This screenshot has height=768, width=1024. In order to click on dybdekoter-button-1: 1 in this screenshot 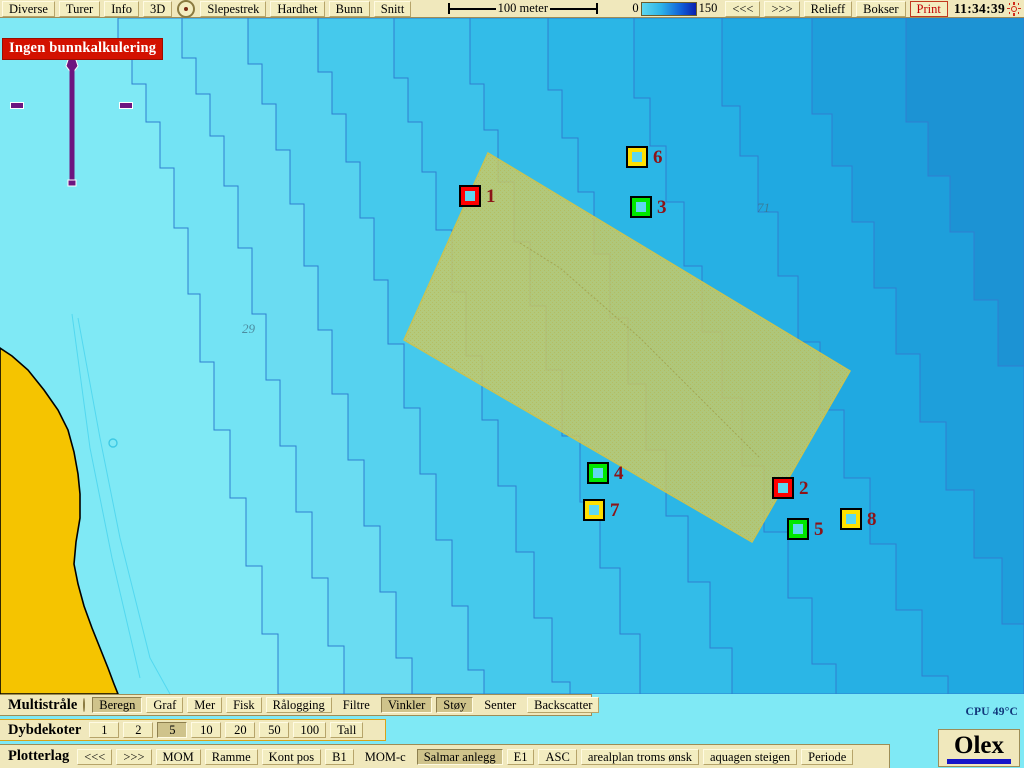, I will do `click(104, 730)`.